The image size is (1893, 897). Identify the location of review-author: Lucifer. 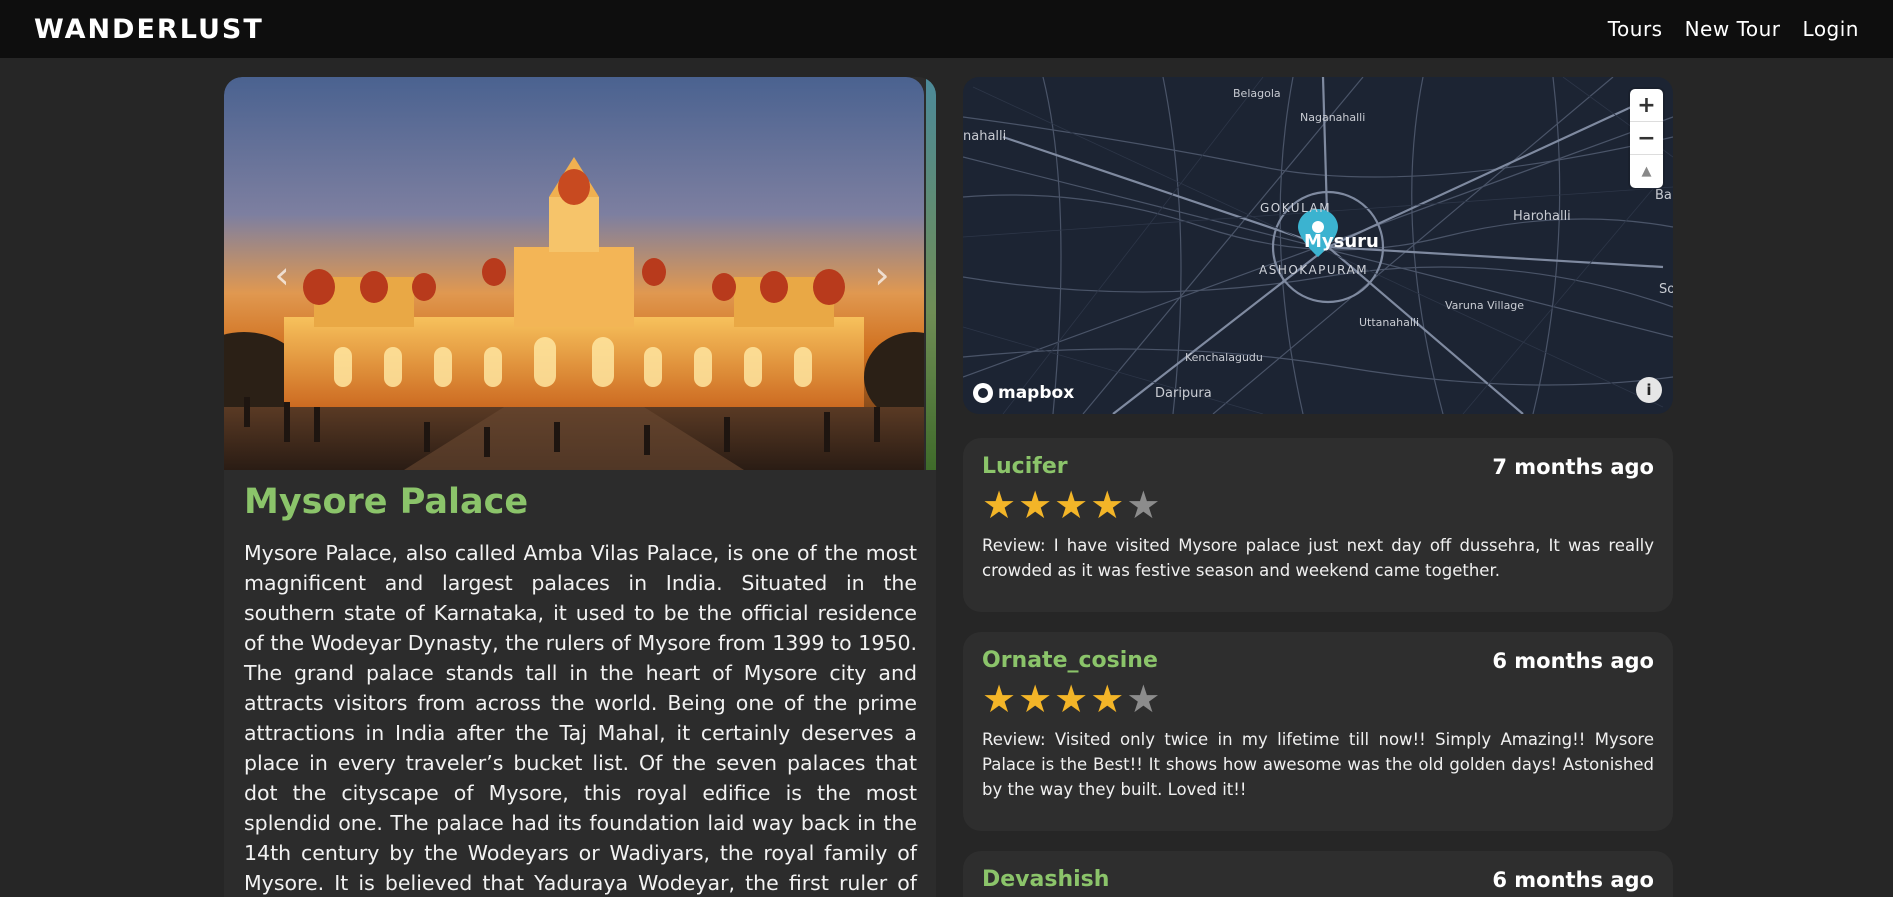
(1025, 466).